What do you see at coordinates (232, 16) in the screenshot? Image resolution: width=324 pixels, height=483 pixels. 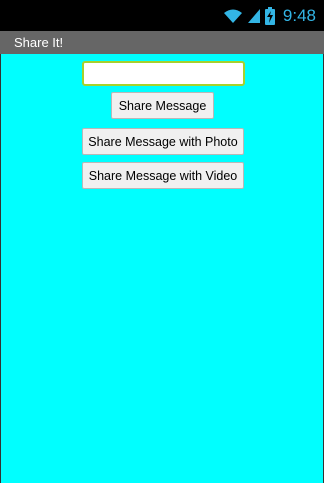 I see `wifi-icon` at bounding box center [232, 16].